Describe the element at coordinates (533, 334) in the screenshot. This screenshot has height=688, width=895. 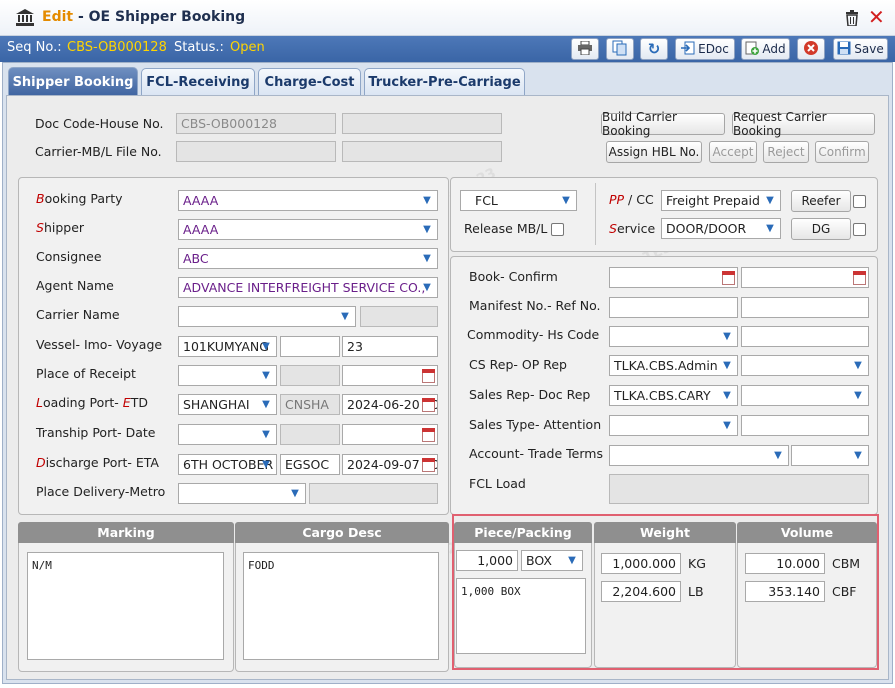
I see `commodity-label: Commodity- Hs Code` at that location.